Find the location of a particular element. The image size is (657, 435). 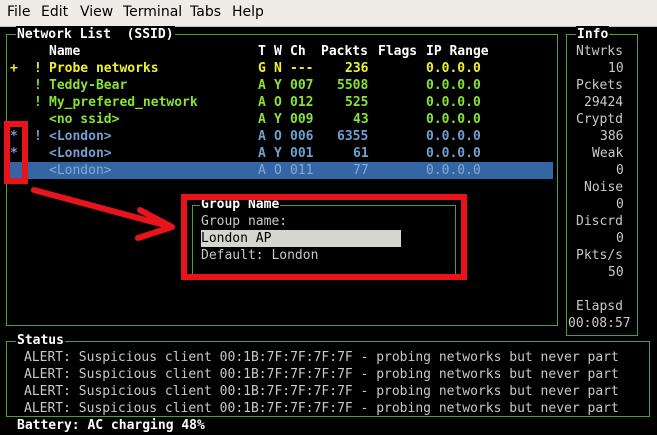

row-channel: --- is located at coordinates (302, 68).